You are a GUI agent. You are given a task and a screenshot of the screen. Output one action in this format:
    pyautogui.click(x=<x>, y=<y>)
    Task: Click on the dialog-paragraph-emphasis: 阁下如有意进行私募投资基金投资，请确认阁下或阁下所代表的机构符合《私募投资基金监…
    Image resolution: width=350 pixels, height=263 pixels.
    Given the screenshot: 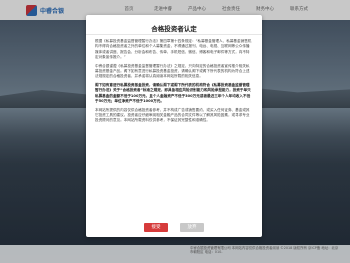 What is the action you would take?
    pyautogui.click(x=173, y=93)
    